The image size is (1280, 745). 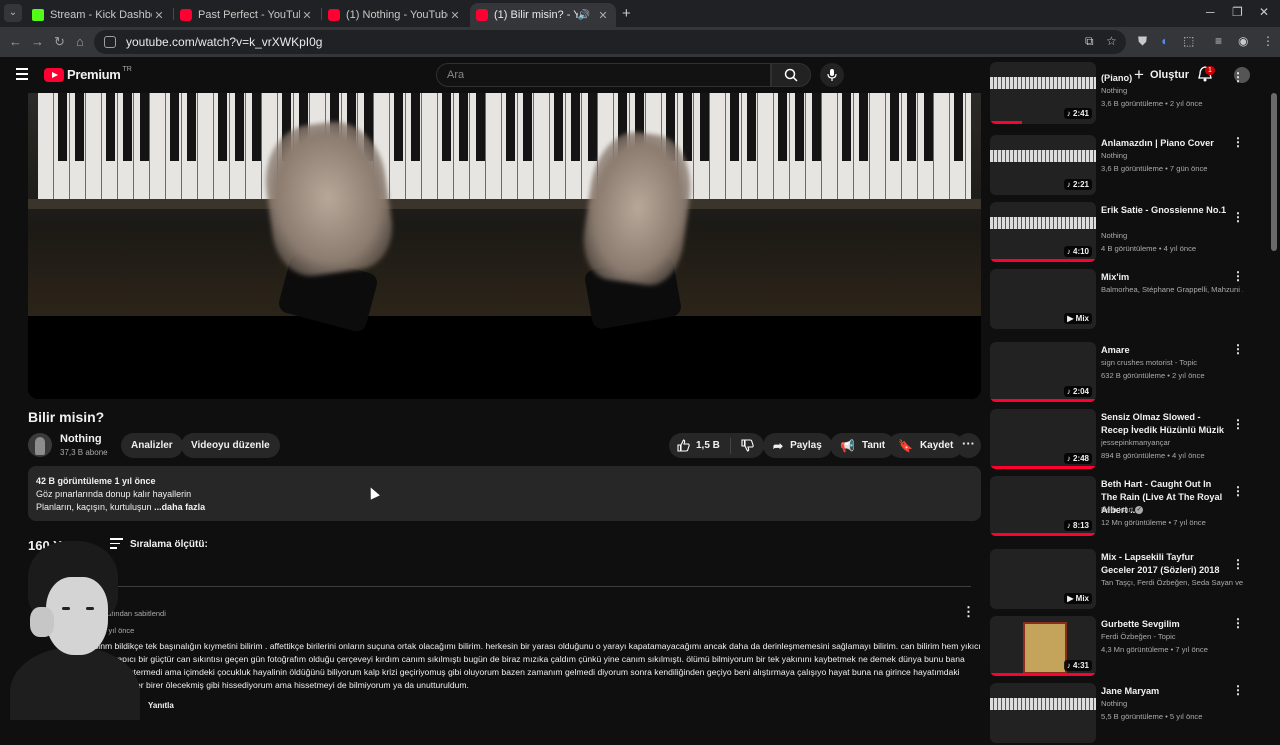 What do you see at coordinates (110, 42) in the screenshot?
I see `site-info-icon` at bounding box center [110, 42].